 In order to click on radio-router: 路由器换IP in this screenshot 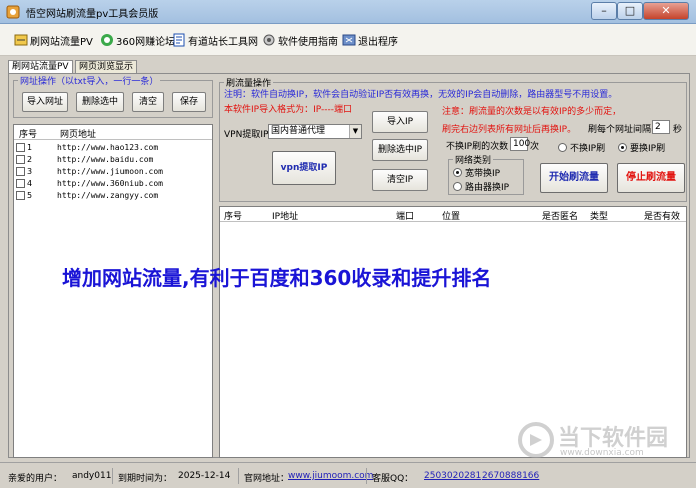, I will do `click(481, 186)`.